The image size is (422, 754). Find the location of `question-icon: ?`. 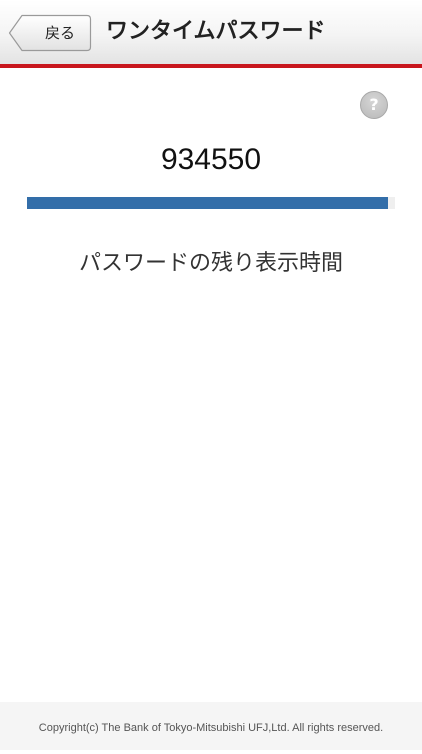

question-icon: ? is located at coordinates (374, 105).